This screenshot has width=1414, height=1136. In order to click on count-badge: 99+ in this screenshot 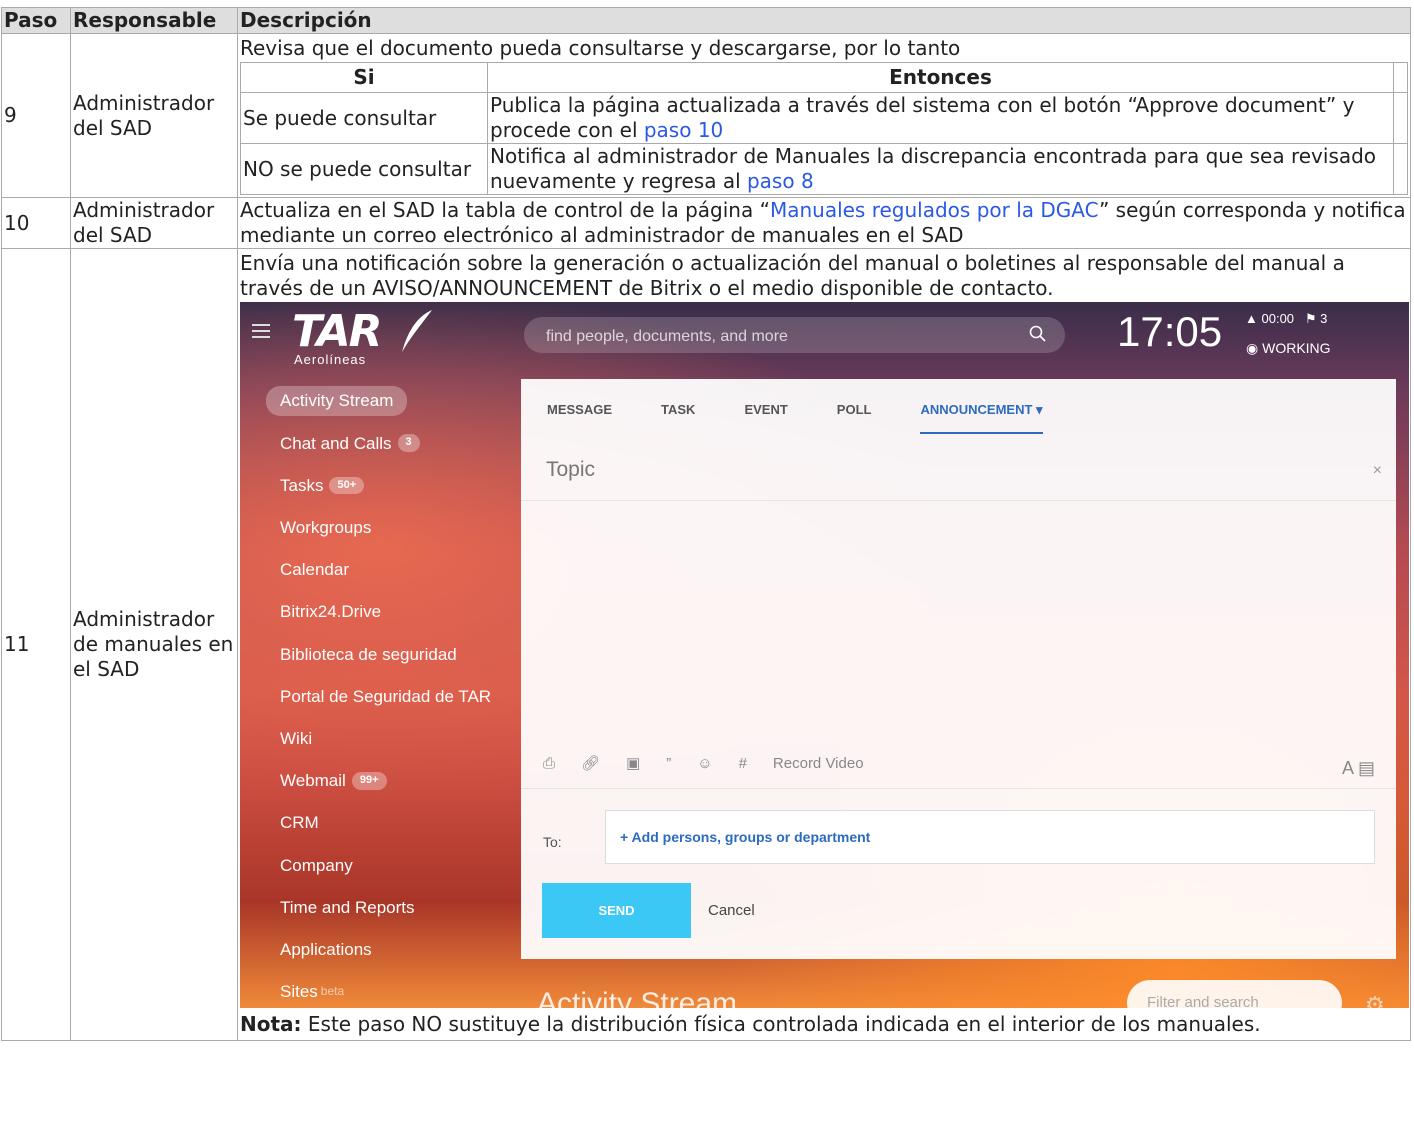, I will do `click(369, 780)`.